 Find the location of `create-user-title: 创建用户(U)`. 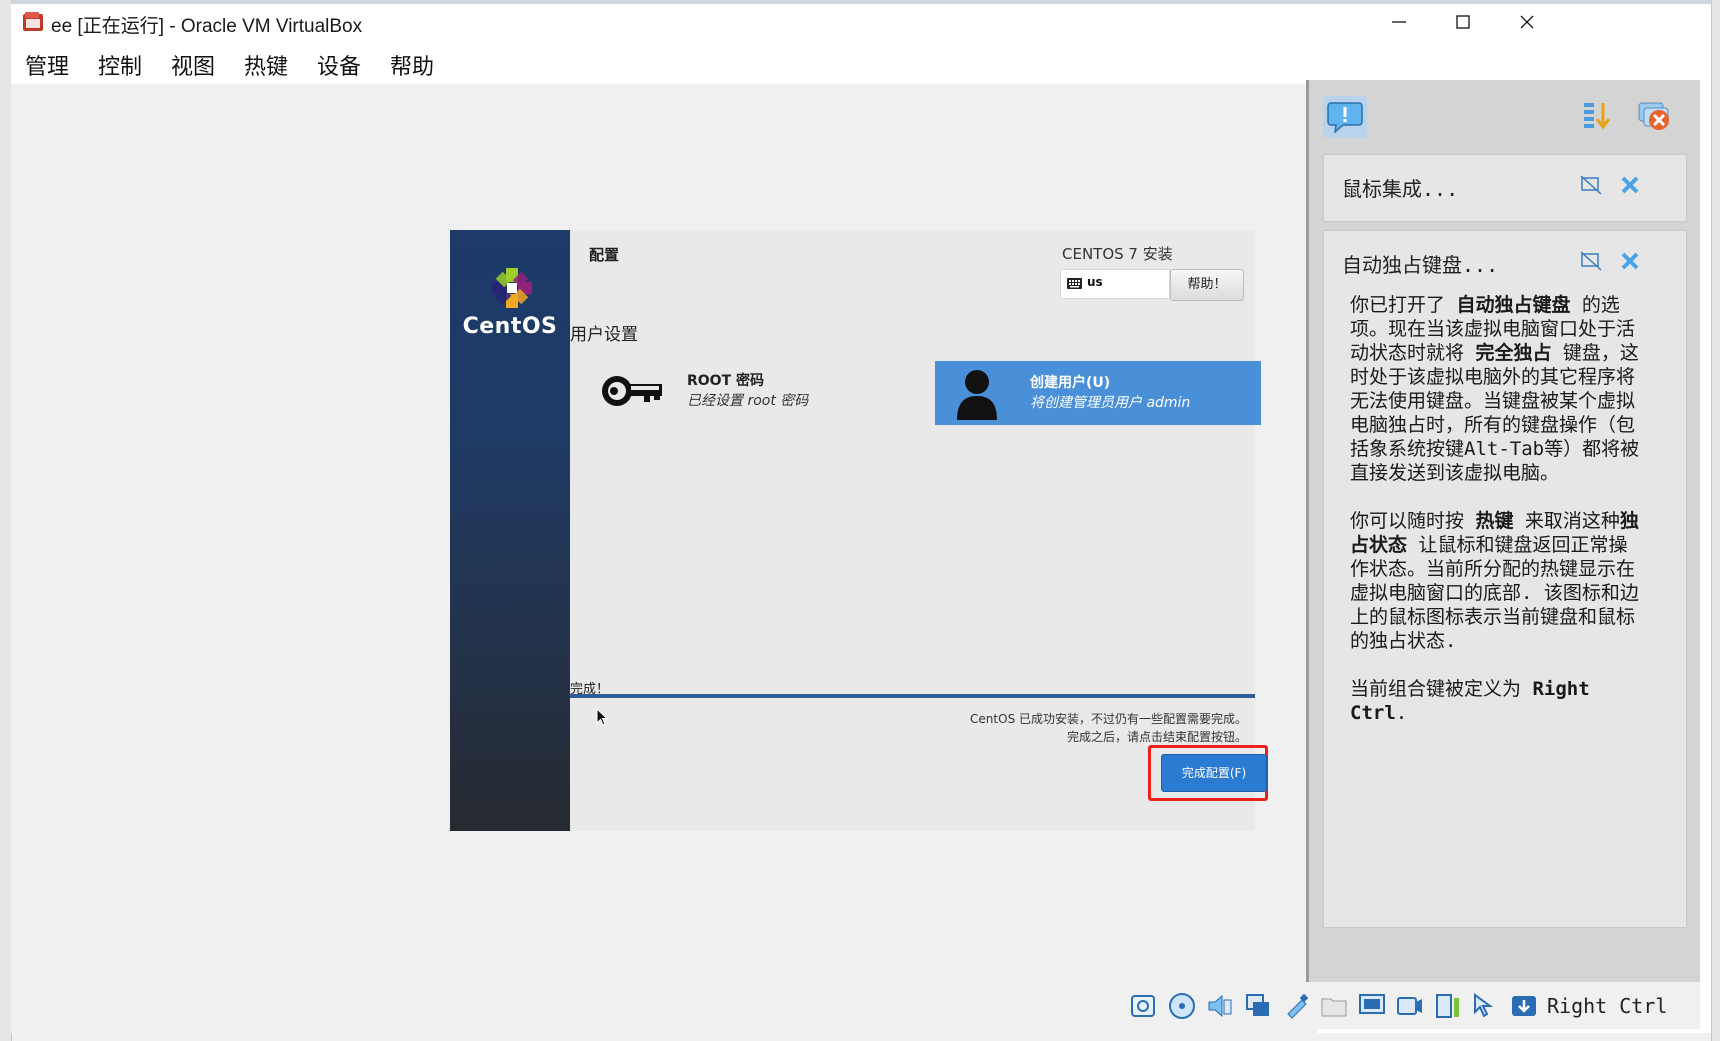

create-user-title: 创建用户(U) is located at coordinates (1070, 383).